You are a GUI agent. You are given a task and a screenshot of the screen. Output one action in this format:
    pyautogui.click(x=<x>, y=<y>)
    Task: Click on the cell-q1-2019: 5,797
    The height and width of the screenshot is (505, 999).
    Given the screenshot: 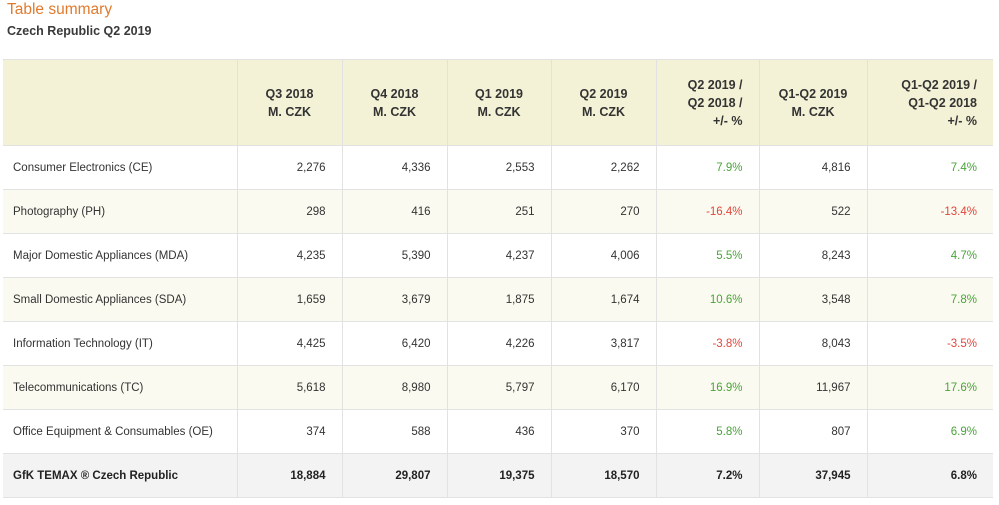 What is the action you would take?
    pyautogui.click(x=499, y=387)
    